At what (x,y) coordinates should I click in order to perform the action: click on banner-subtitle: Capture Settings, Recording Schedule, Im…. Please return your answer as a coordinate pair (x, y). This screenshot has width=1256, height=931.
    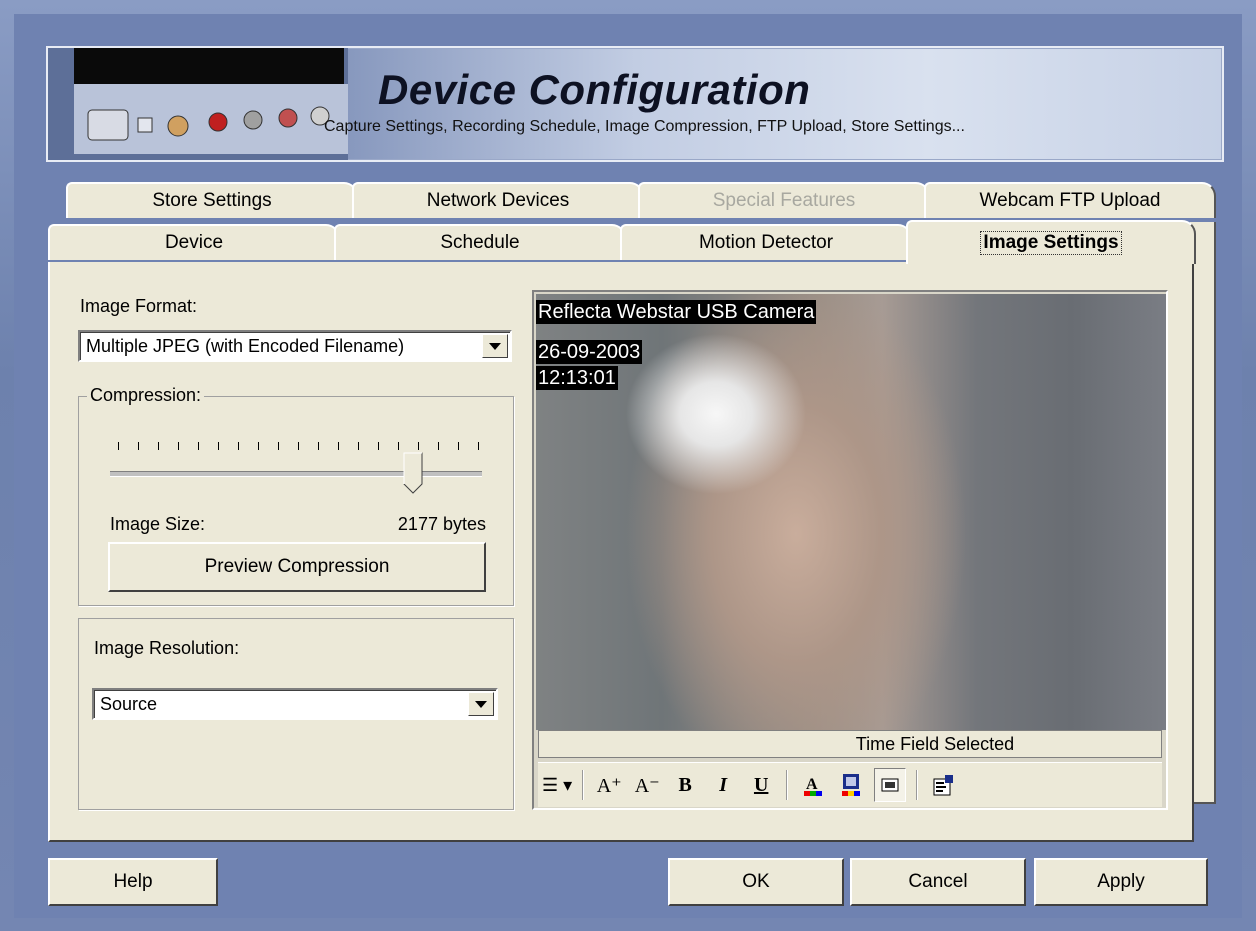
    Looking at the image, I should click on (644, 126).